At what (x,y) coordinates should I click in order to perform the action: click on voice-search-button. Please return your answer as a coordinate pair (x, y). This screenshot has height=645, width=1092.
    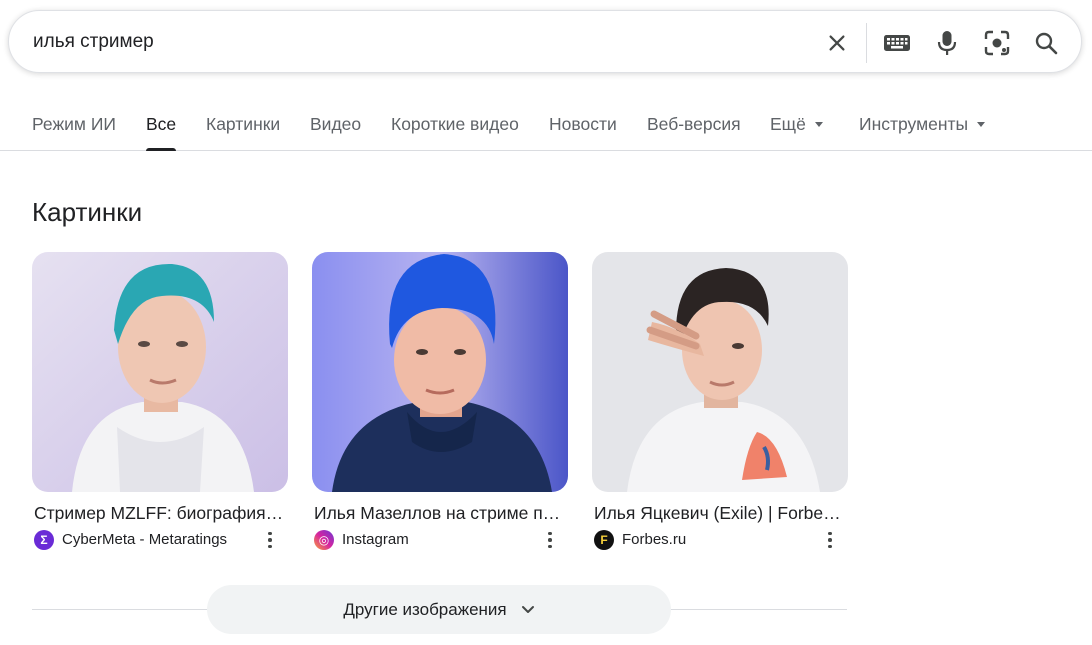
    Looking at the image, I should click on (947, 43).